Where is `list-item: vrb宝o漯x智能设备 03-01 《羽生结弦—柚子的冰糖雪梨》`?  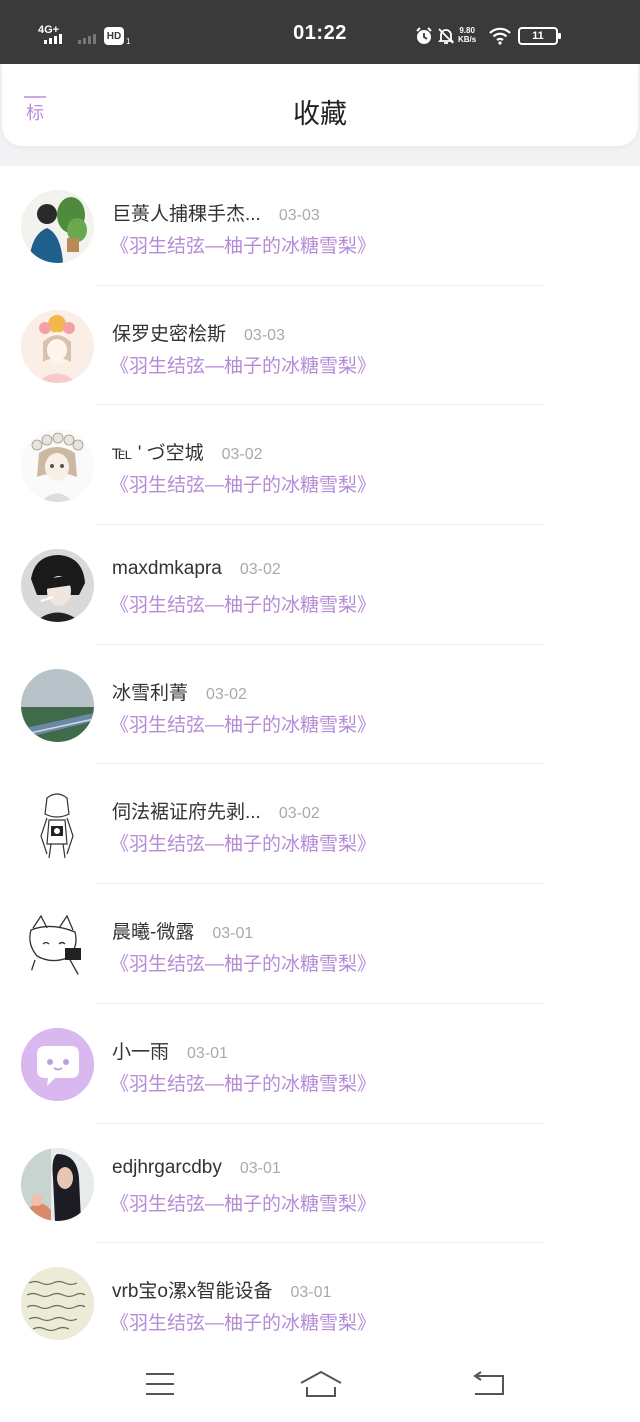 list-item: vrb宝o漯x智能设备 03-01 《羽生结弦—柚子的冰糖雪梨》 is located at coordinates (320, 1303).